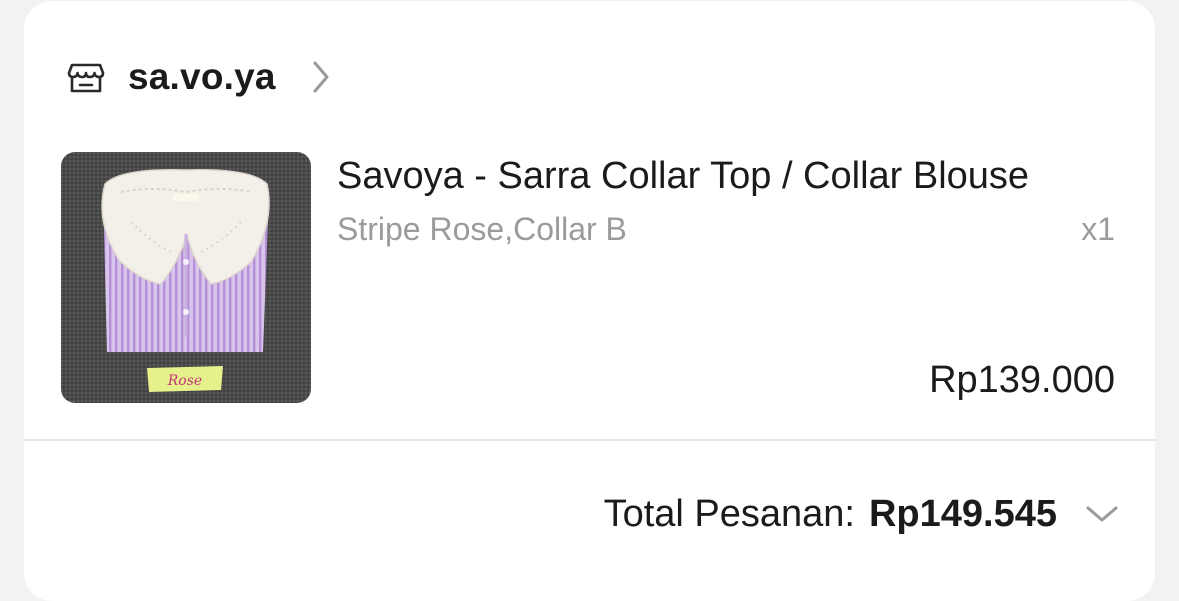 Image resolution: width=1179 pixels, height=601 pixels. Describe the element at coordinates (184, 381) in the screenshot. I see `product-image-tag: Rose` at that location.